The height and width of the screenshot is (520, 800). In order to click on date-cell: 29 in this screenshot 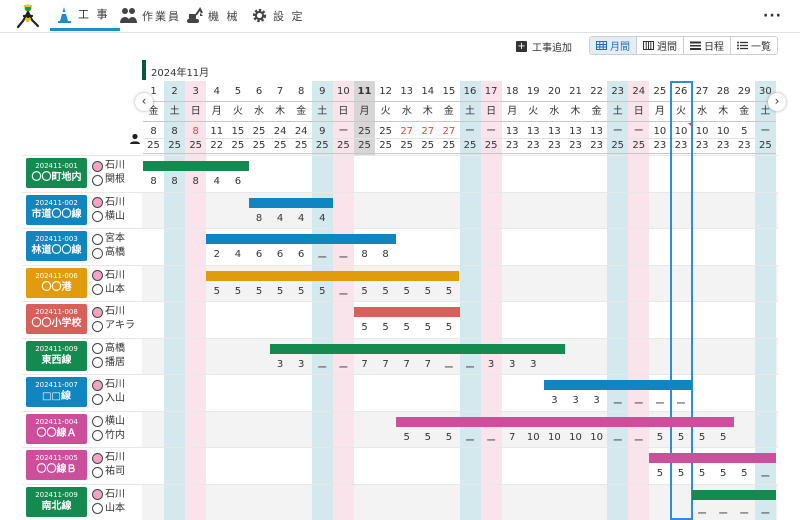, I will do `click(744, 92)`.